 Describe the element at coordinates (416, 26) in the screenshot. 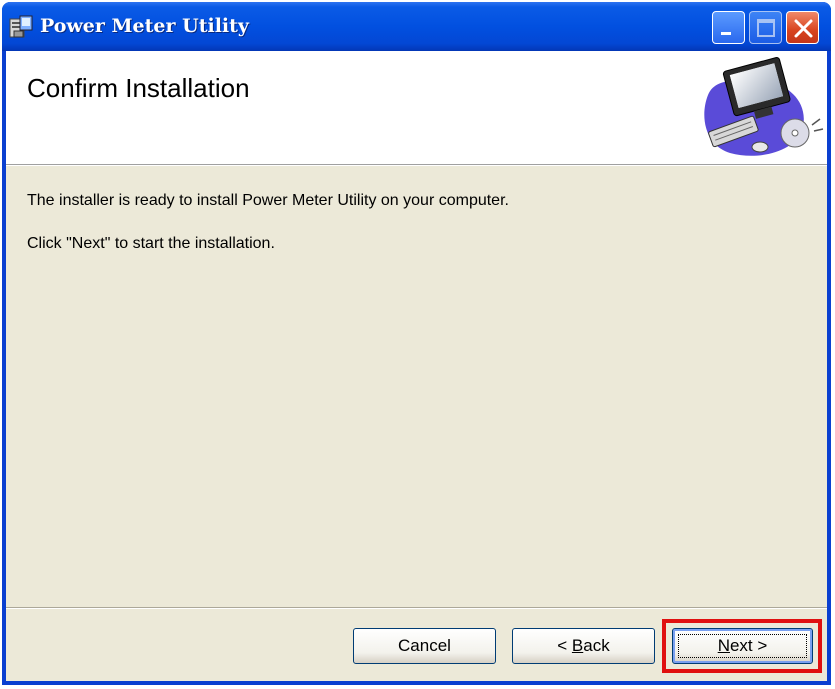

I see `title-bar: Power Meter Utility` at that location.